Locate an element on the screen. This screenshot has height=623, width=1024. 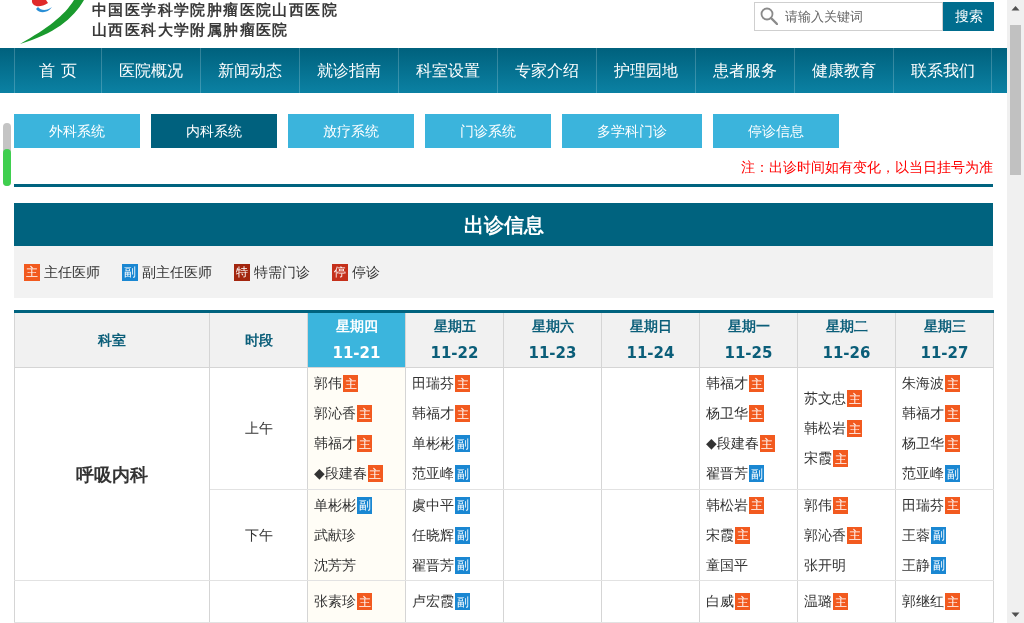
system-tab: 内科系统 is located at coordinates (214, 131).